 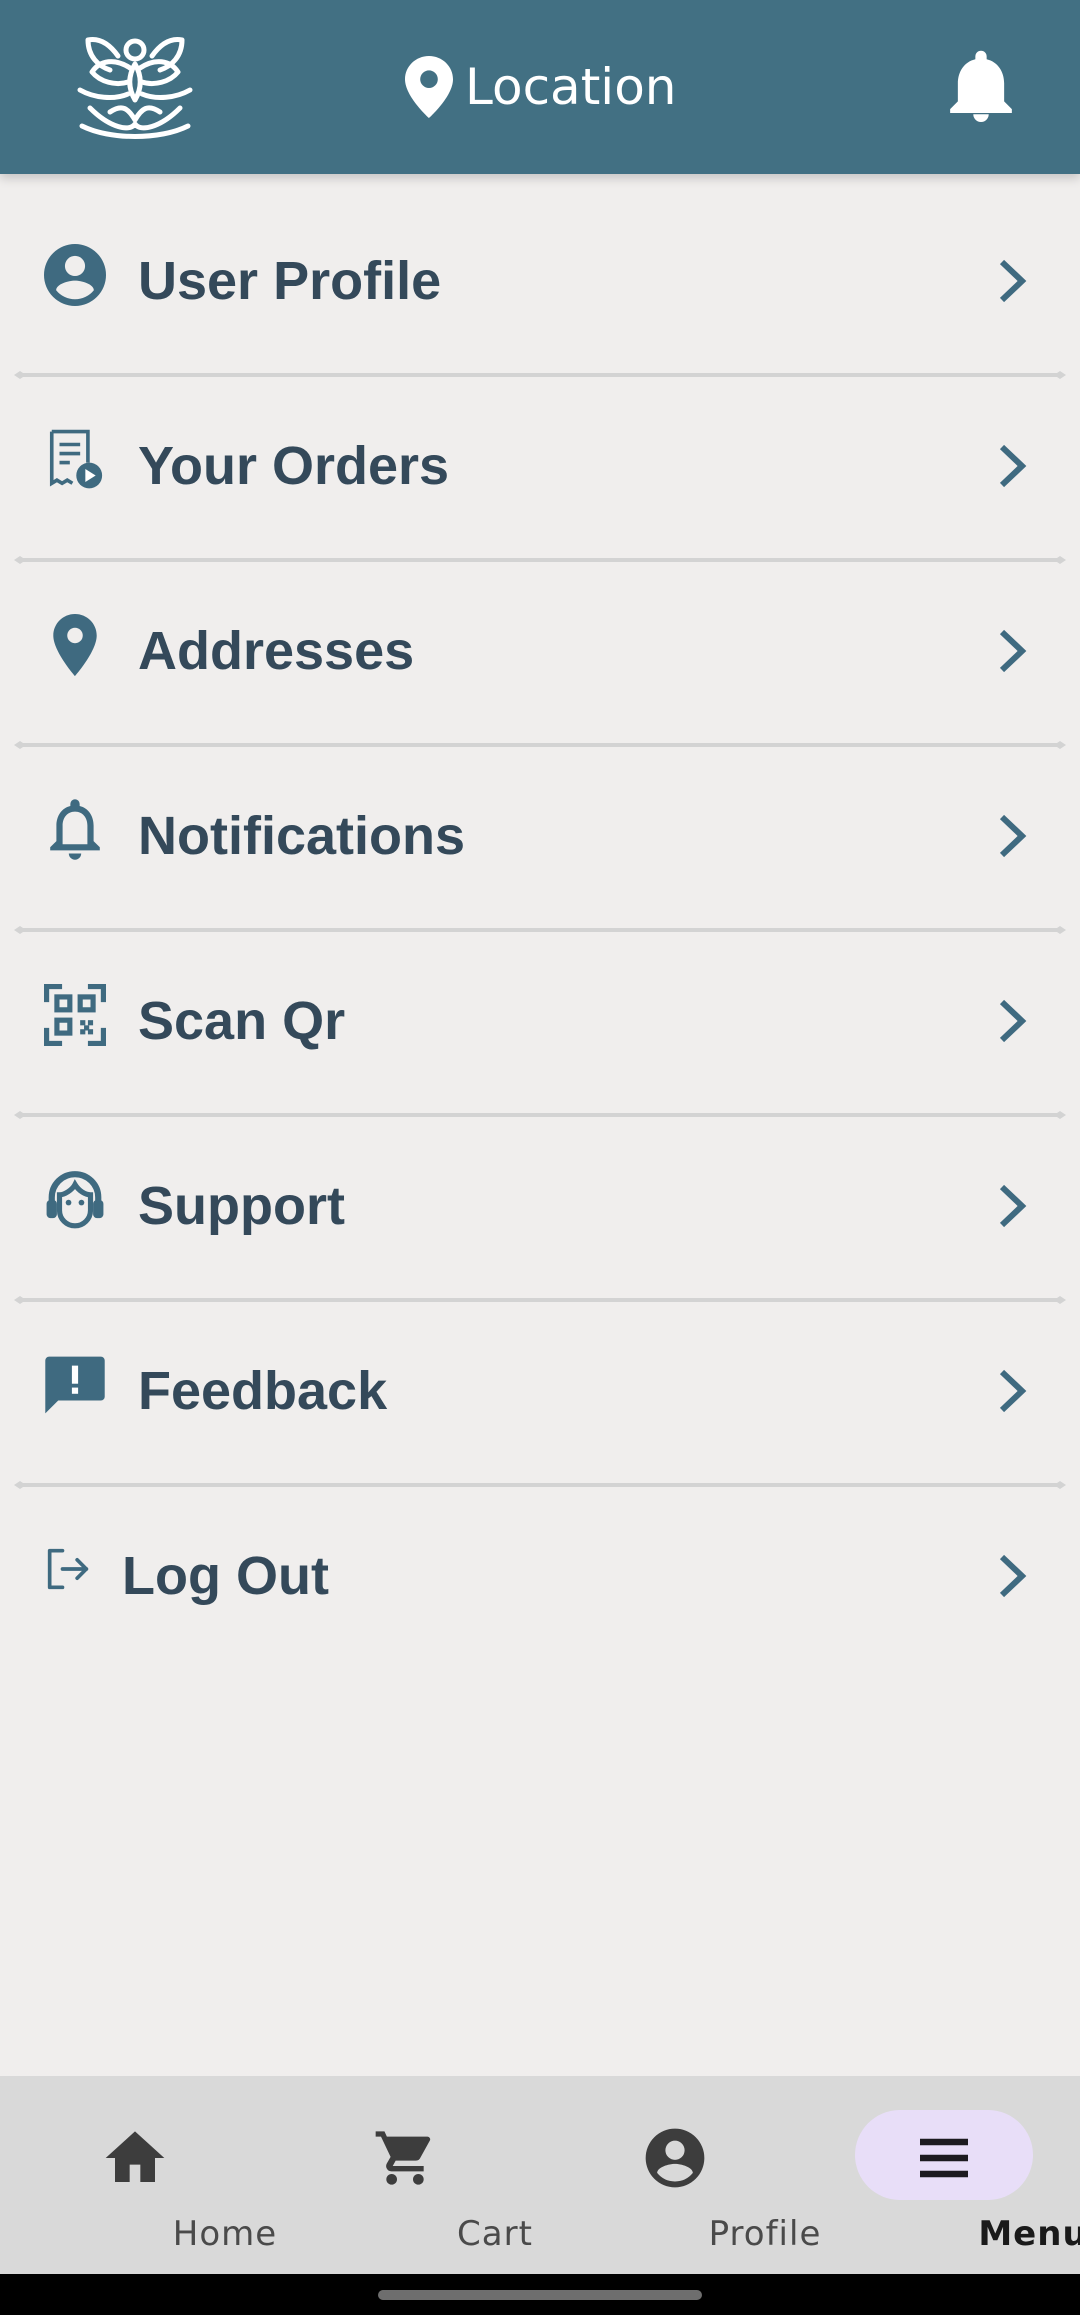 What do you see at coordinates (135, 2156) in the screenshot?
I see `home-icon` at bounding box center [135, 2156].